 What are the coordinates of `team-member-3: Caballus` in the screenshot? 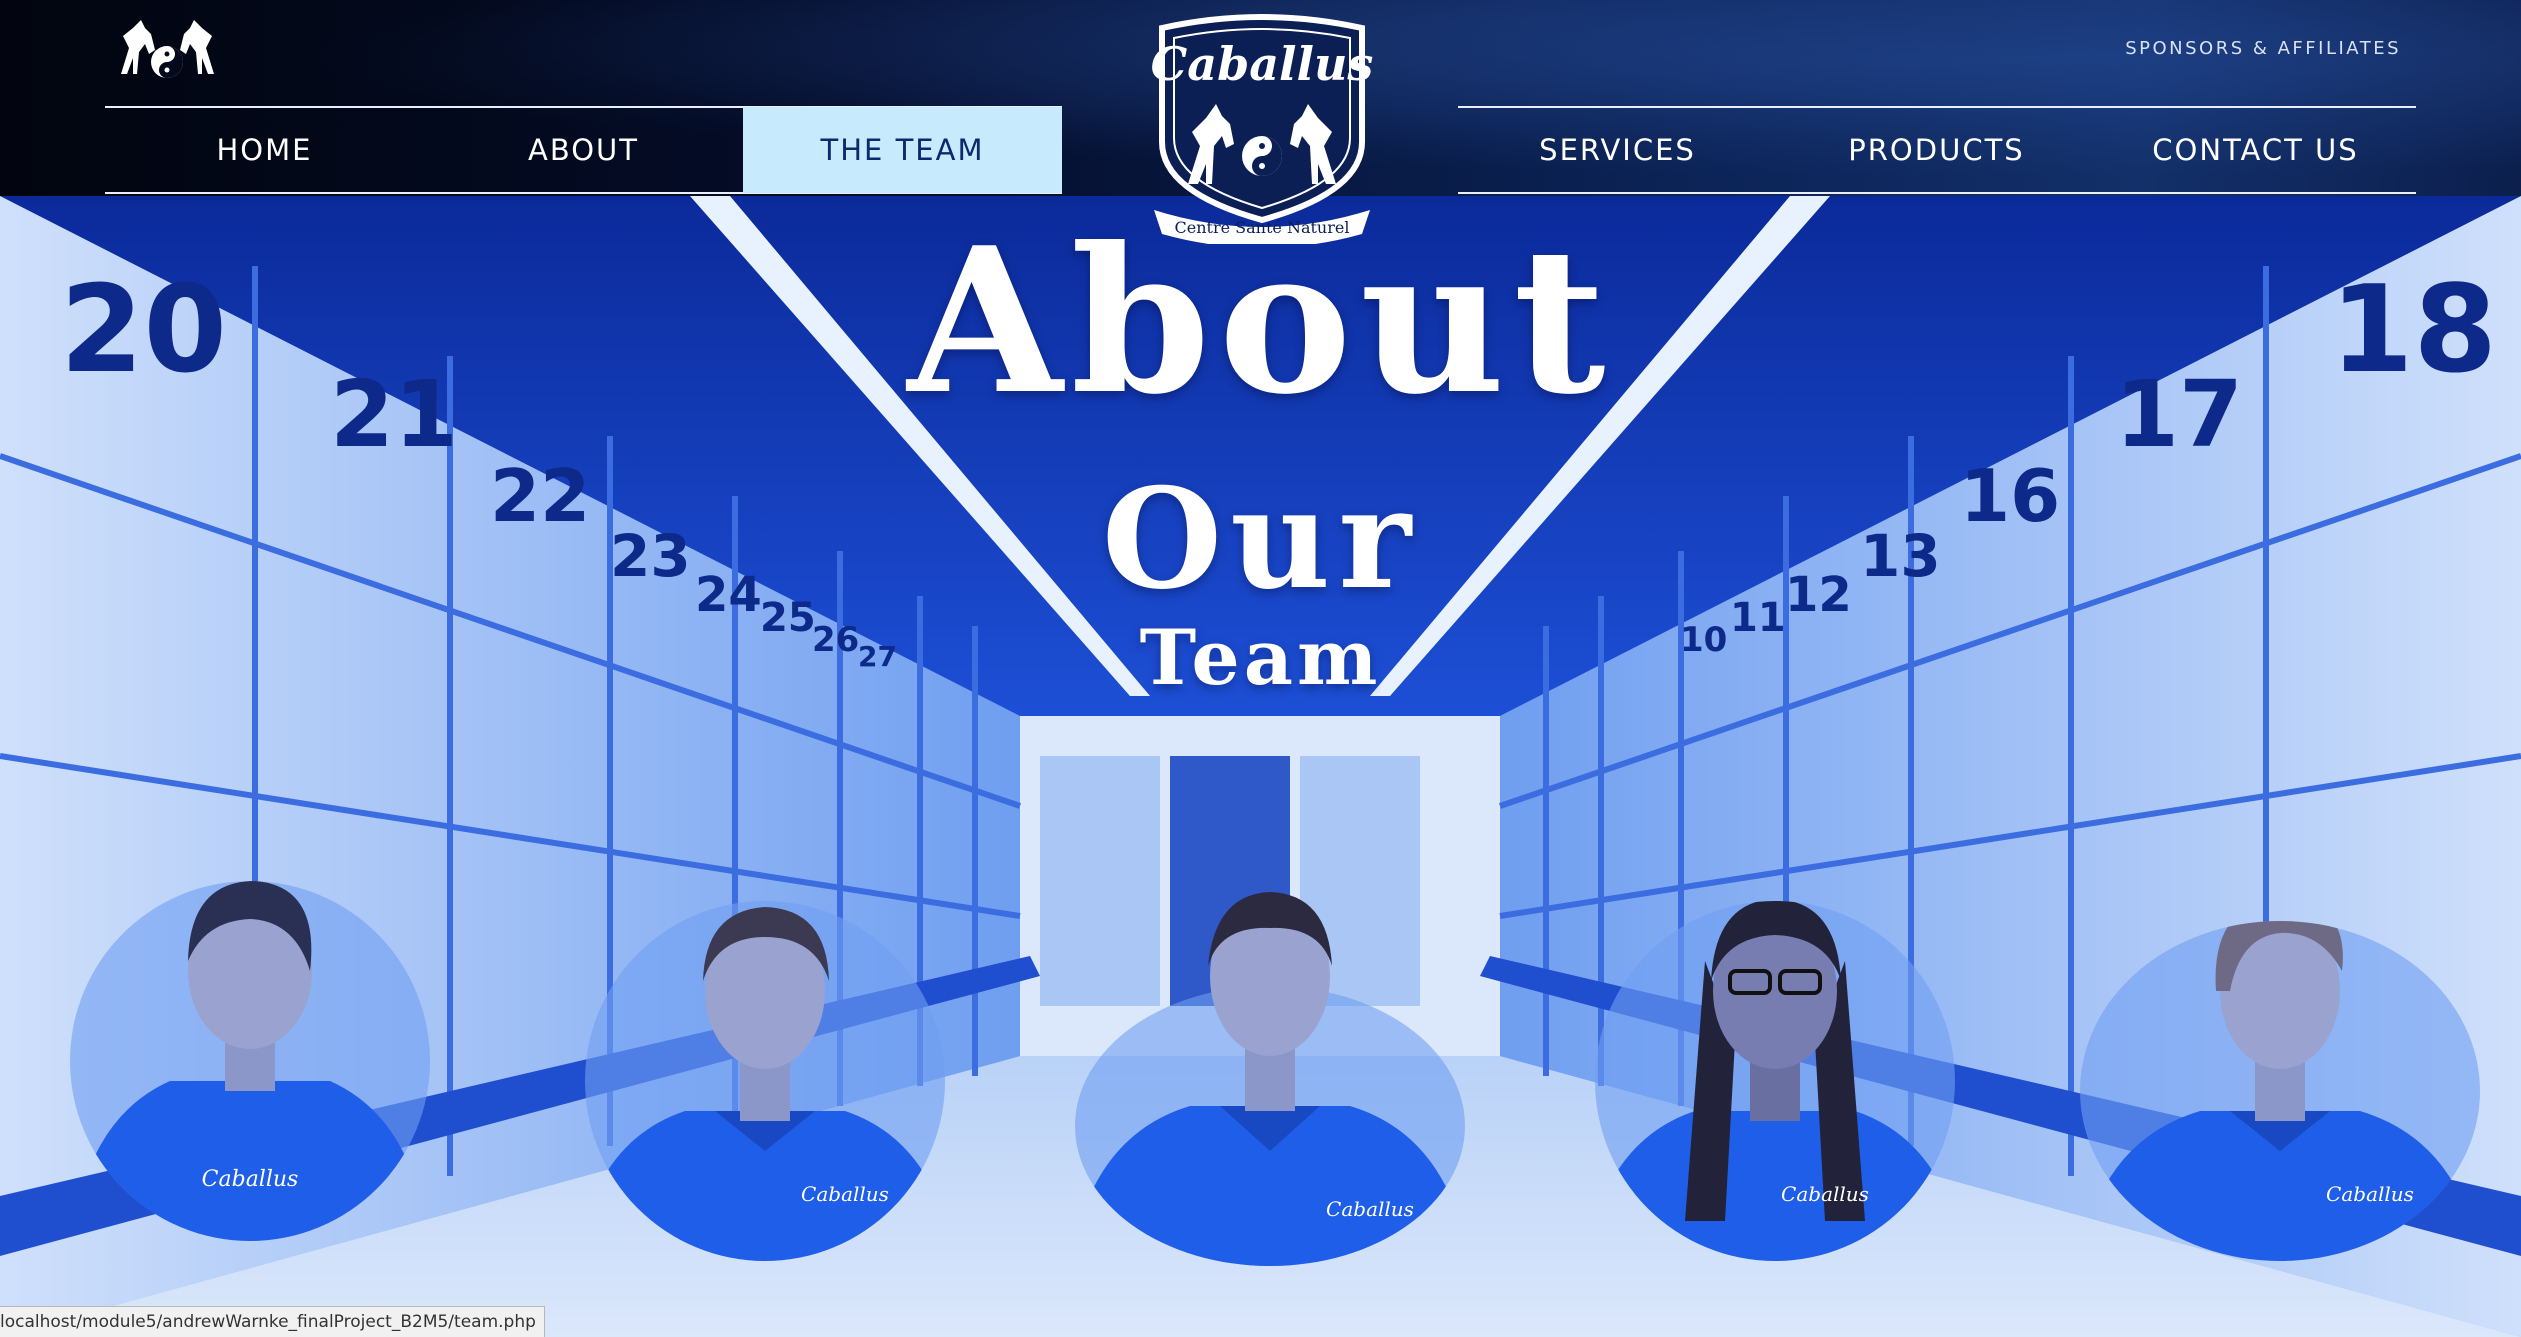 It's located at (1270, 1056).